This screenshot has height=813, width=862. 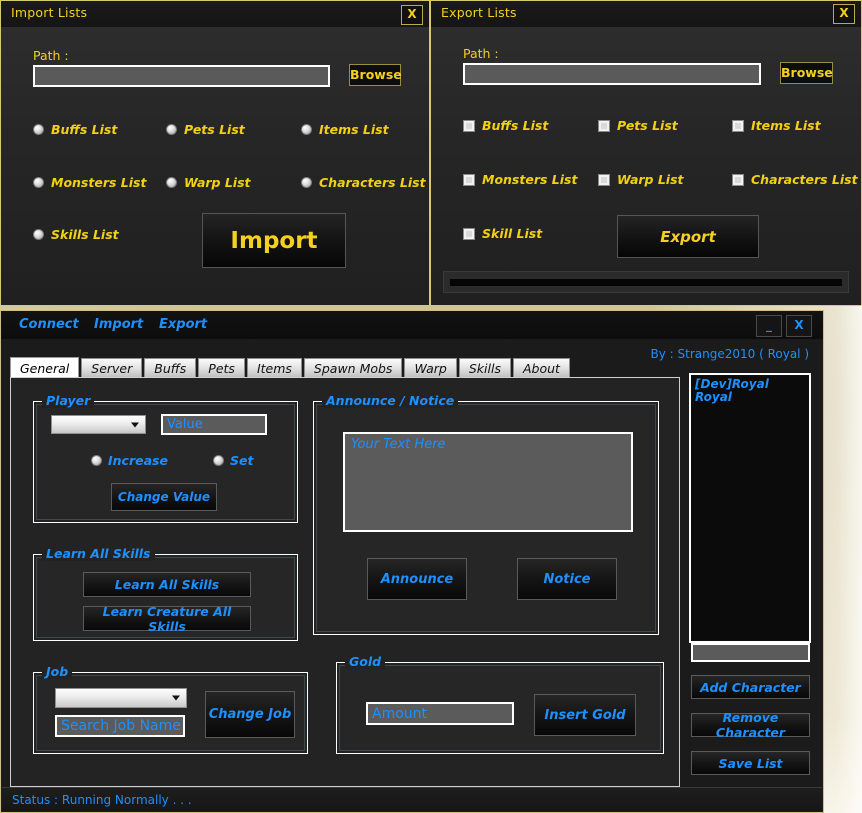 What do you see at coordinates (646, 14) in the screenshot?
I see `export-titlebar: Export Lists X` at bounding box center [646, 14].